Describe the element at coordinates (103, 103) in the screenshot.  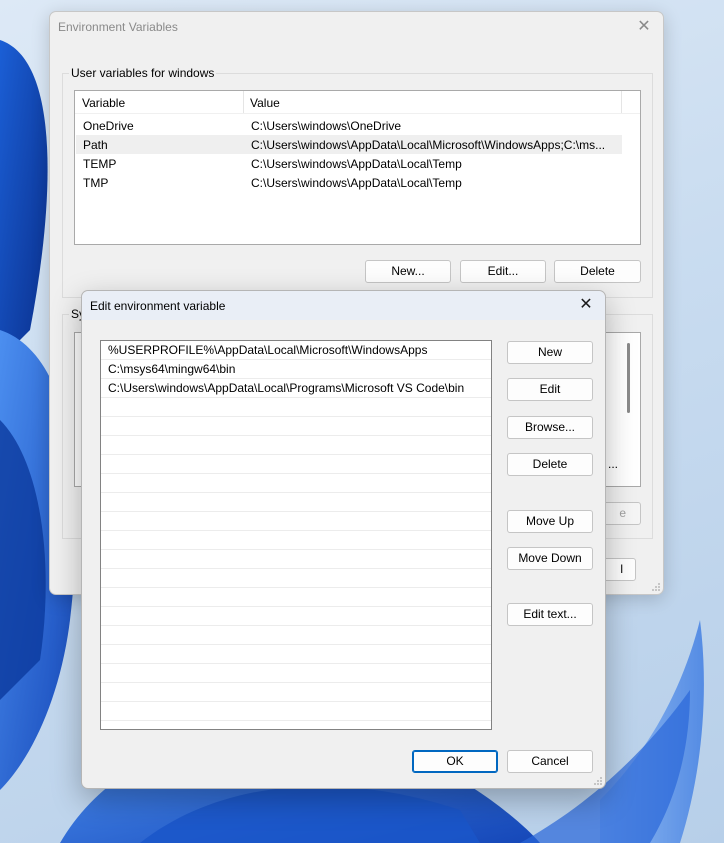
I see `column-header-variable: Variable` at that location.